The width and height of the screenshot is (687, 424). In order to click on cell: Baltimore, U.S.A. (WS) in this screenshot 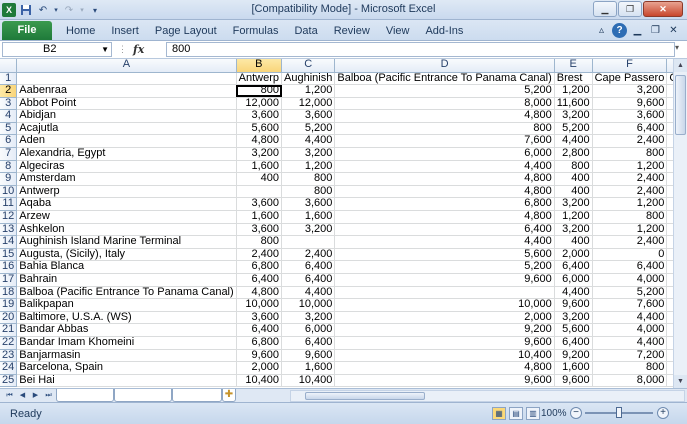, I will do `click(126, 318)`.